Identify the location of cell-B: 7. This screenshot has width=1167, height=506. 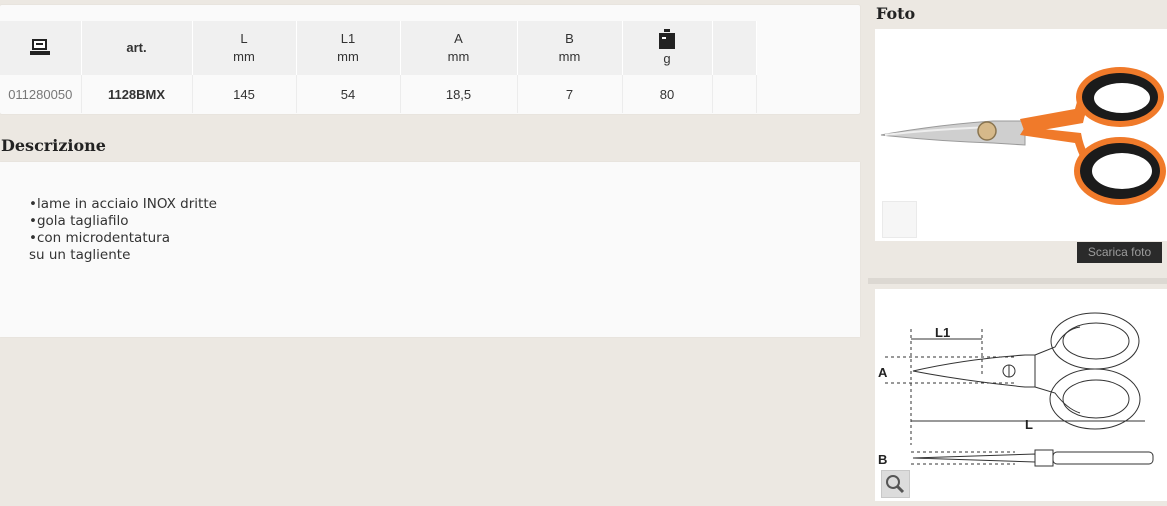
(570, 94).